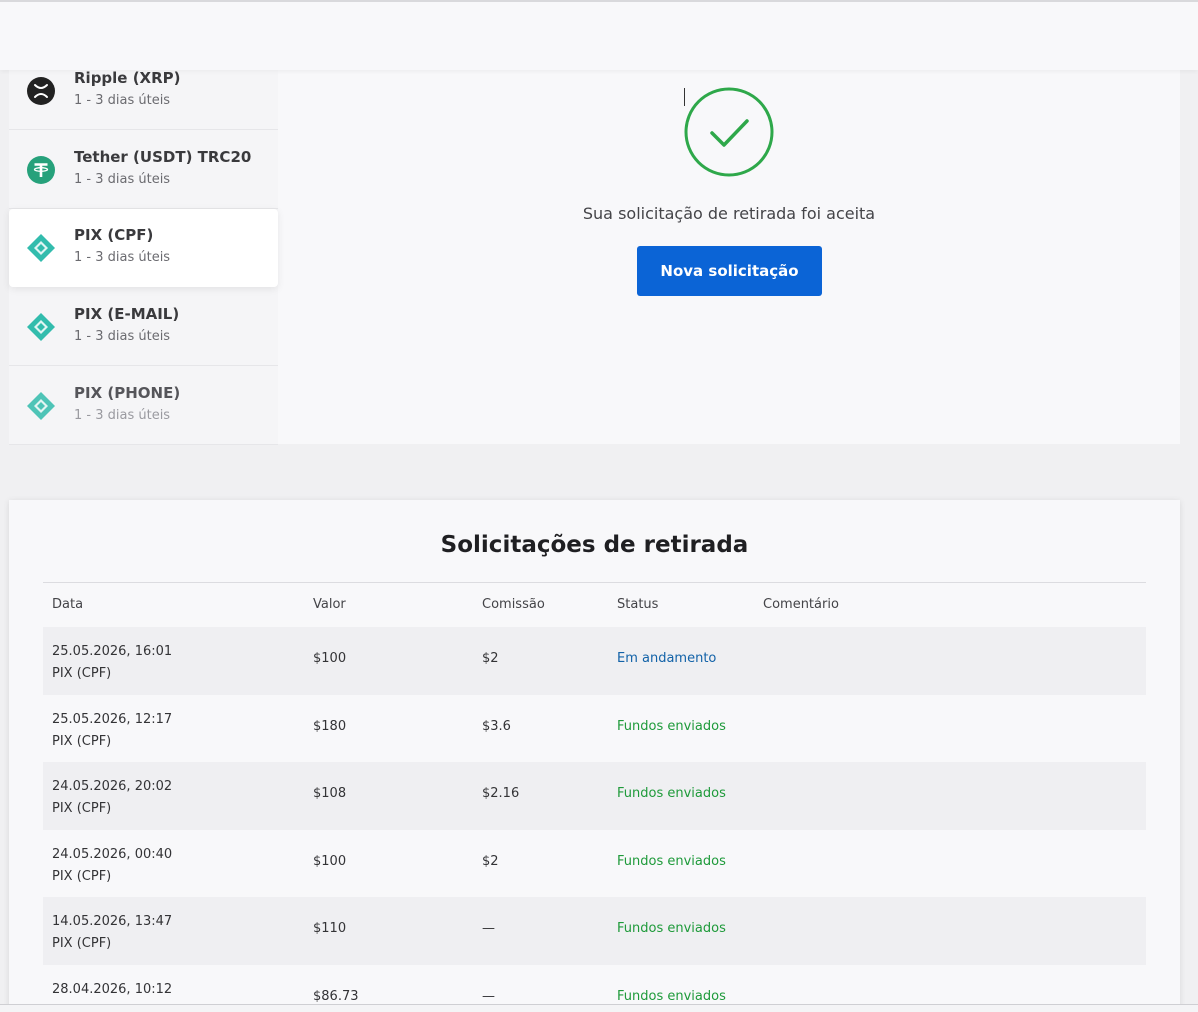 The width and height of the screenshot is (1198, 1012). I want to click on cell-date: 25.05.2026, 12:17 PIX (CPF), so click(112, 731).